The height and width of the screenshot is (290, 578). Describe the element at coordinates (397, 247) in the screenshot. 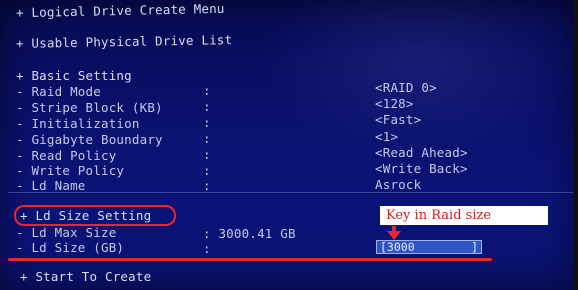

I see `ld-size-input-value: [3000` at that location.